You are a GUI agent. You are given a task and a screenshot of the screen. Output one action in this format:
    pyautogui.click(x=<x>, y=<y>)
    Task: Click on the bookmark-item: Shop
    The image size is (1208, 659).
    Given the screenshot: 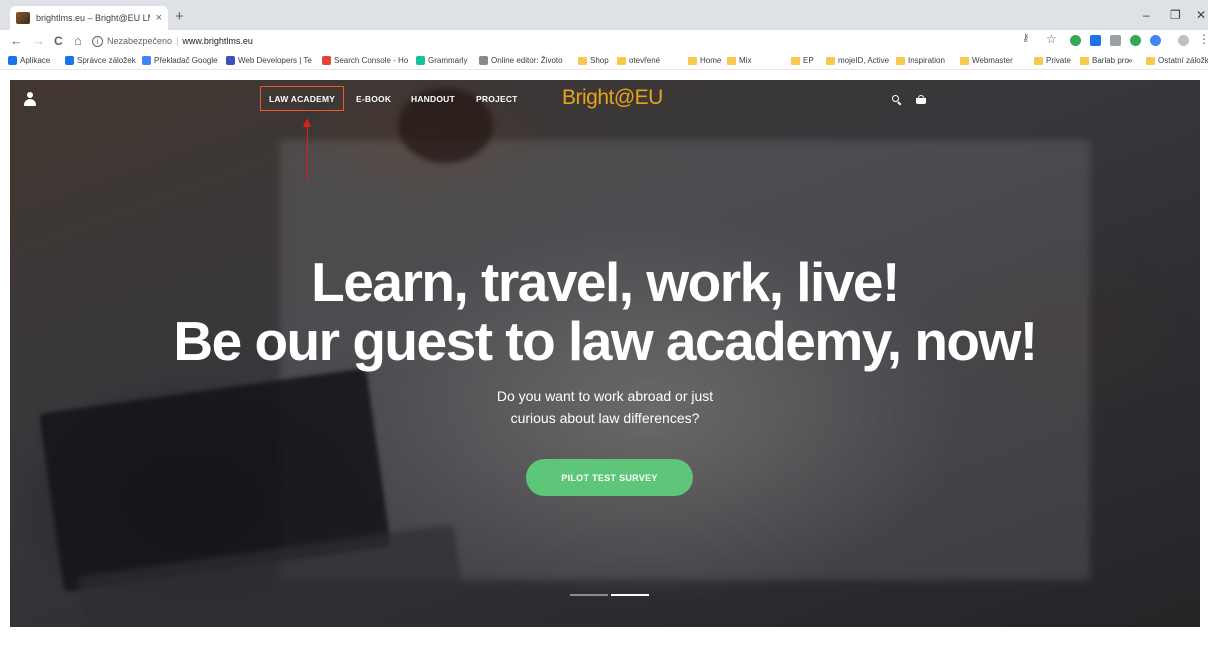 What is the action you would take?
    pyautogui.click(x=593, y=60)
    